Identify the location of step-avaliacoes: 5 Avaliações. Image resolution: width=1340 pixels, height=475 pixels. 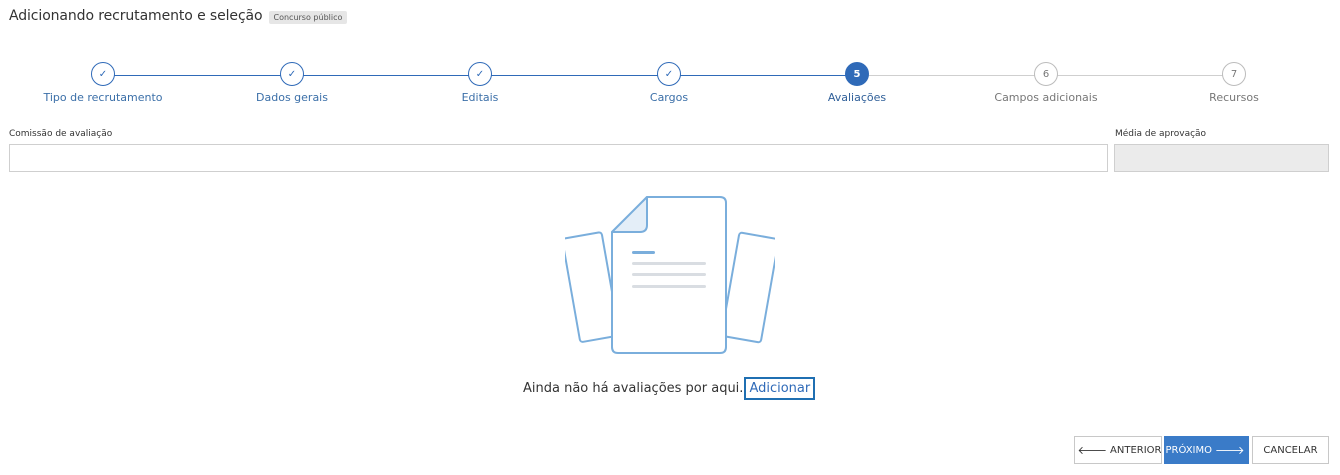
(857, 83).